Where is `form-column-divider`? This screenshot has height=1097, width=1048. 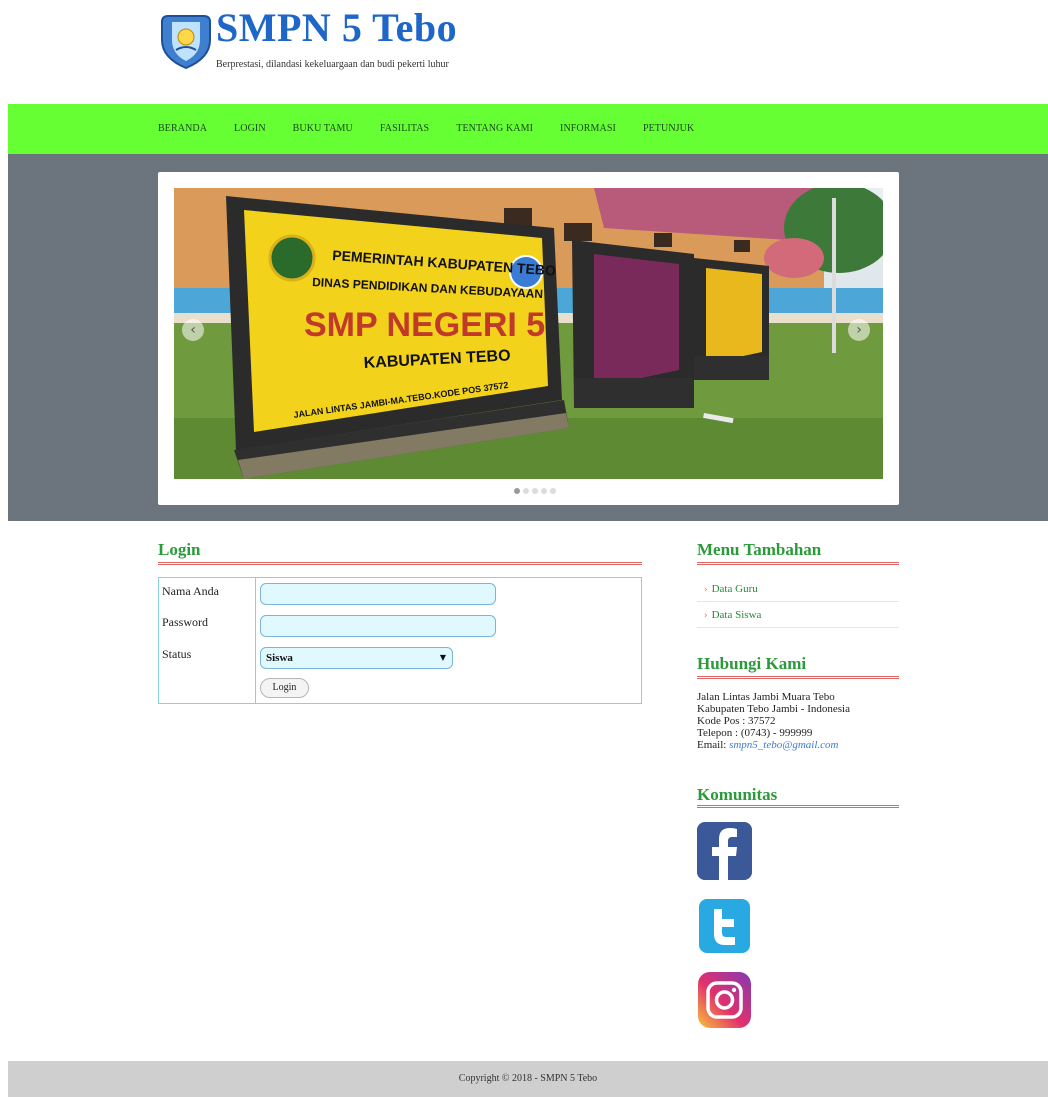
form-column-divider is located at coordinates (255, 640).